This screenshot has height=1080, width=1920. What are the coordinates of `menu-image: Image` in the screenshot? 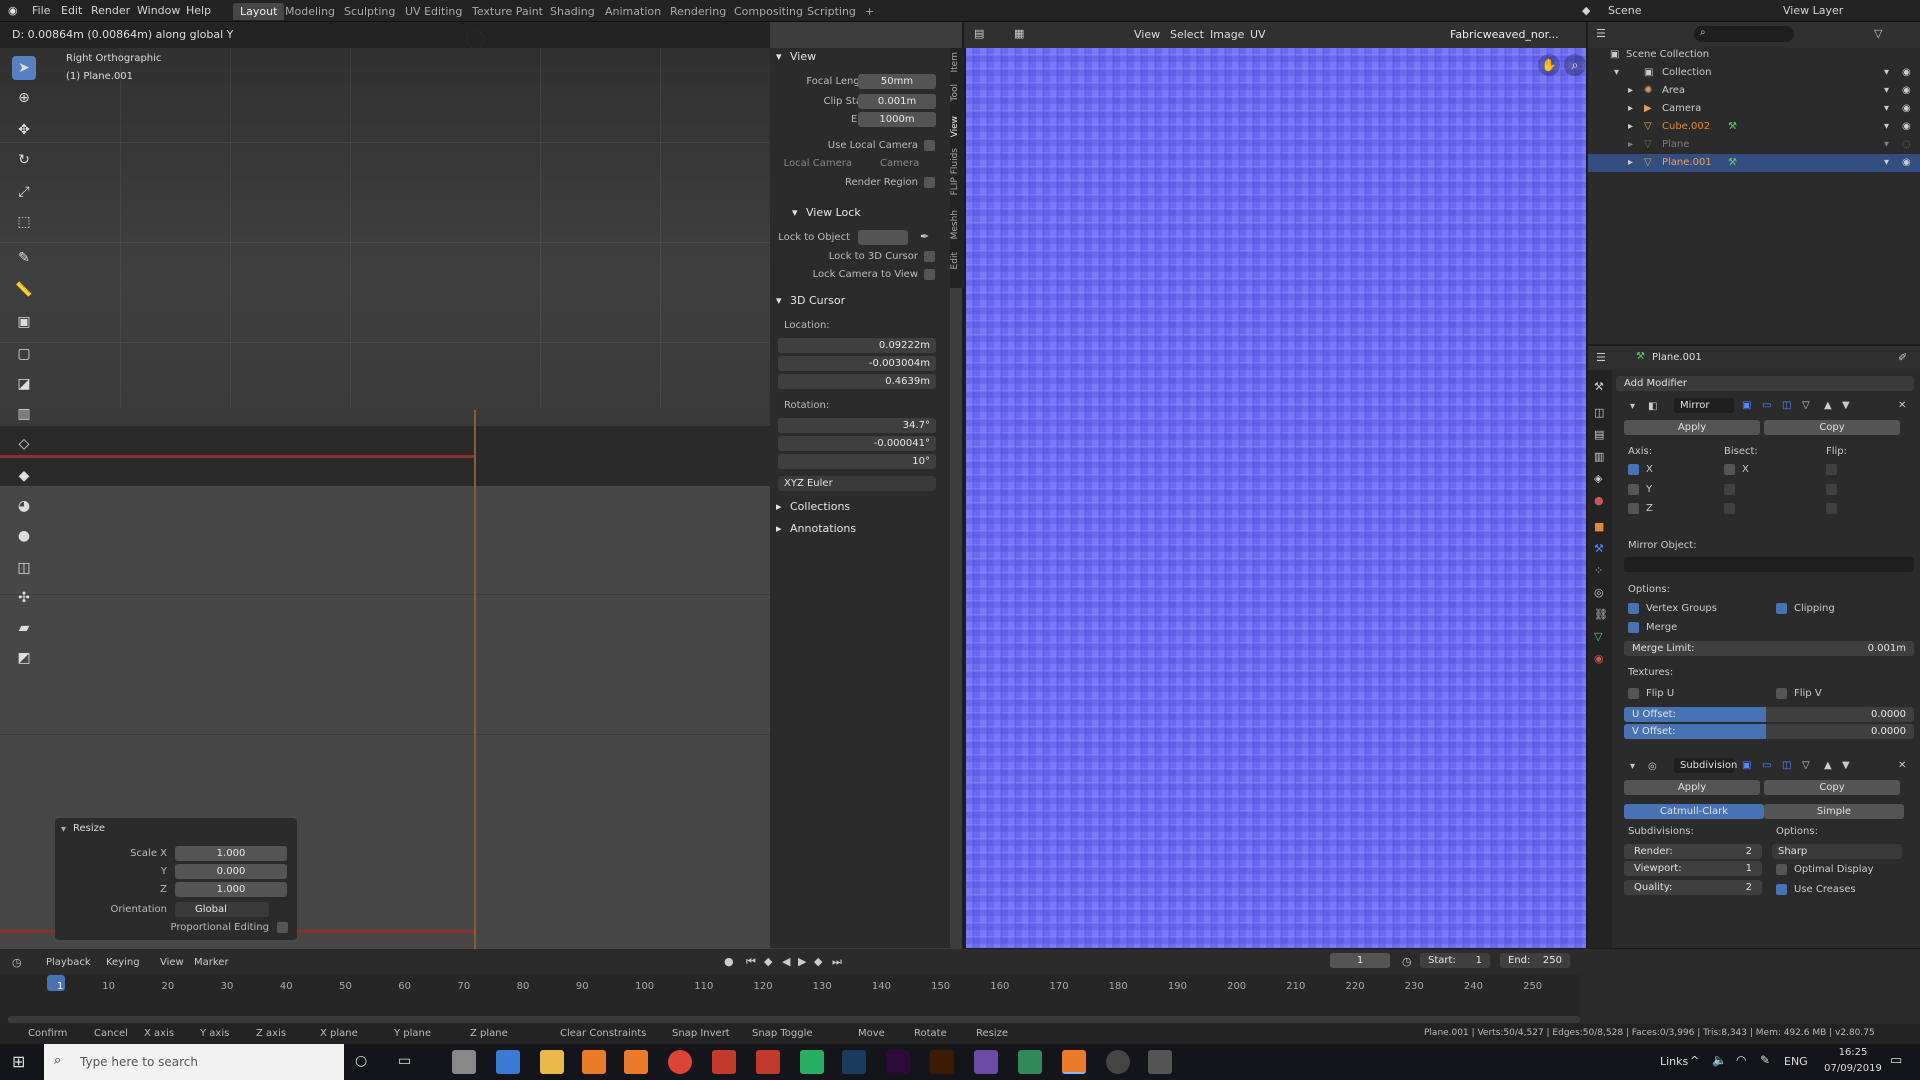 It's located at (1227, 34).